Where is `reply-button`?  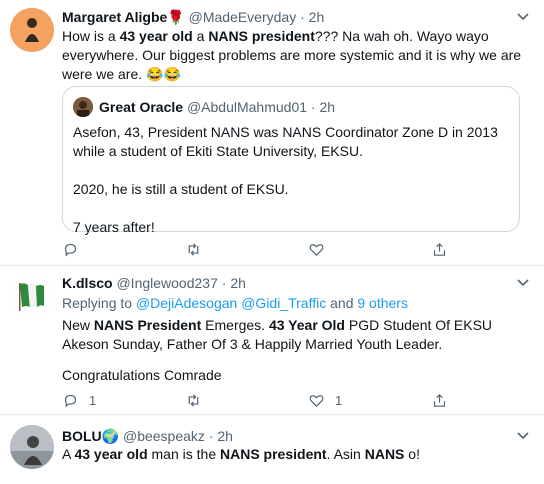
reply-button is located at coordinates (123, 249).